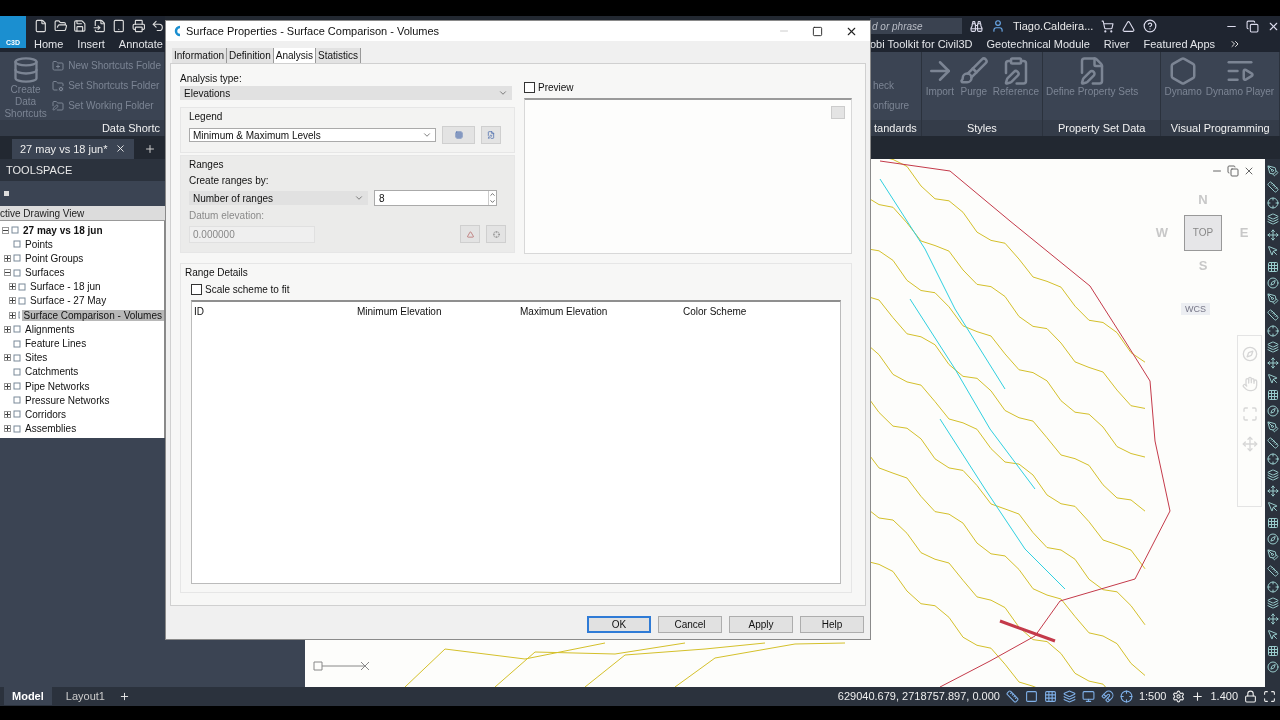  What do you see at coordinates (278, 198) in the screenshot?
I see `ranges-method-dropdown: Number of ranges` at bounding box center [278, 198].